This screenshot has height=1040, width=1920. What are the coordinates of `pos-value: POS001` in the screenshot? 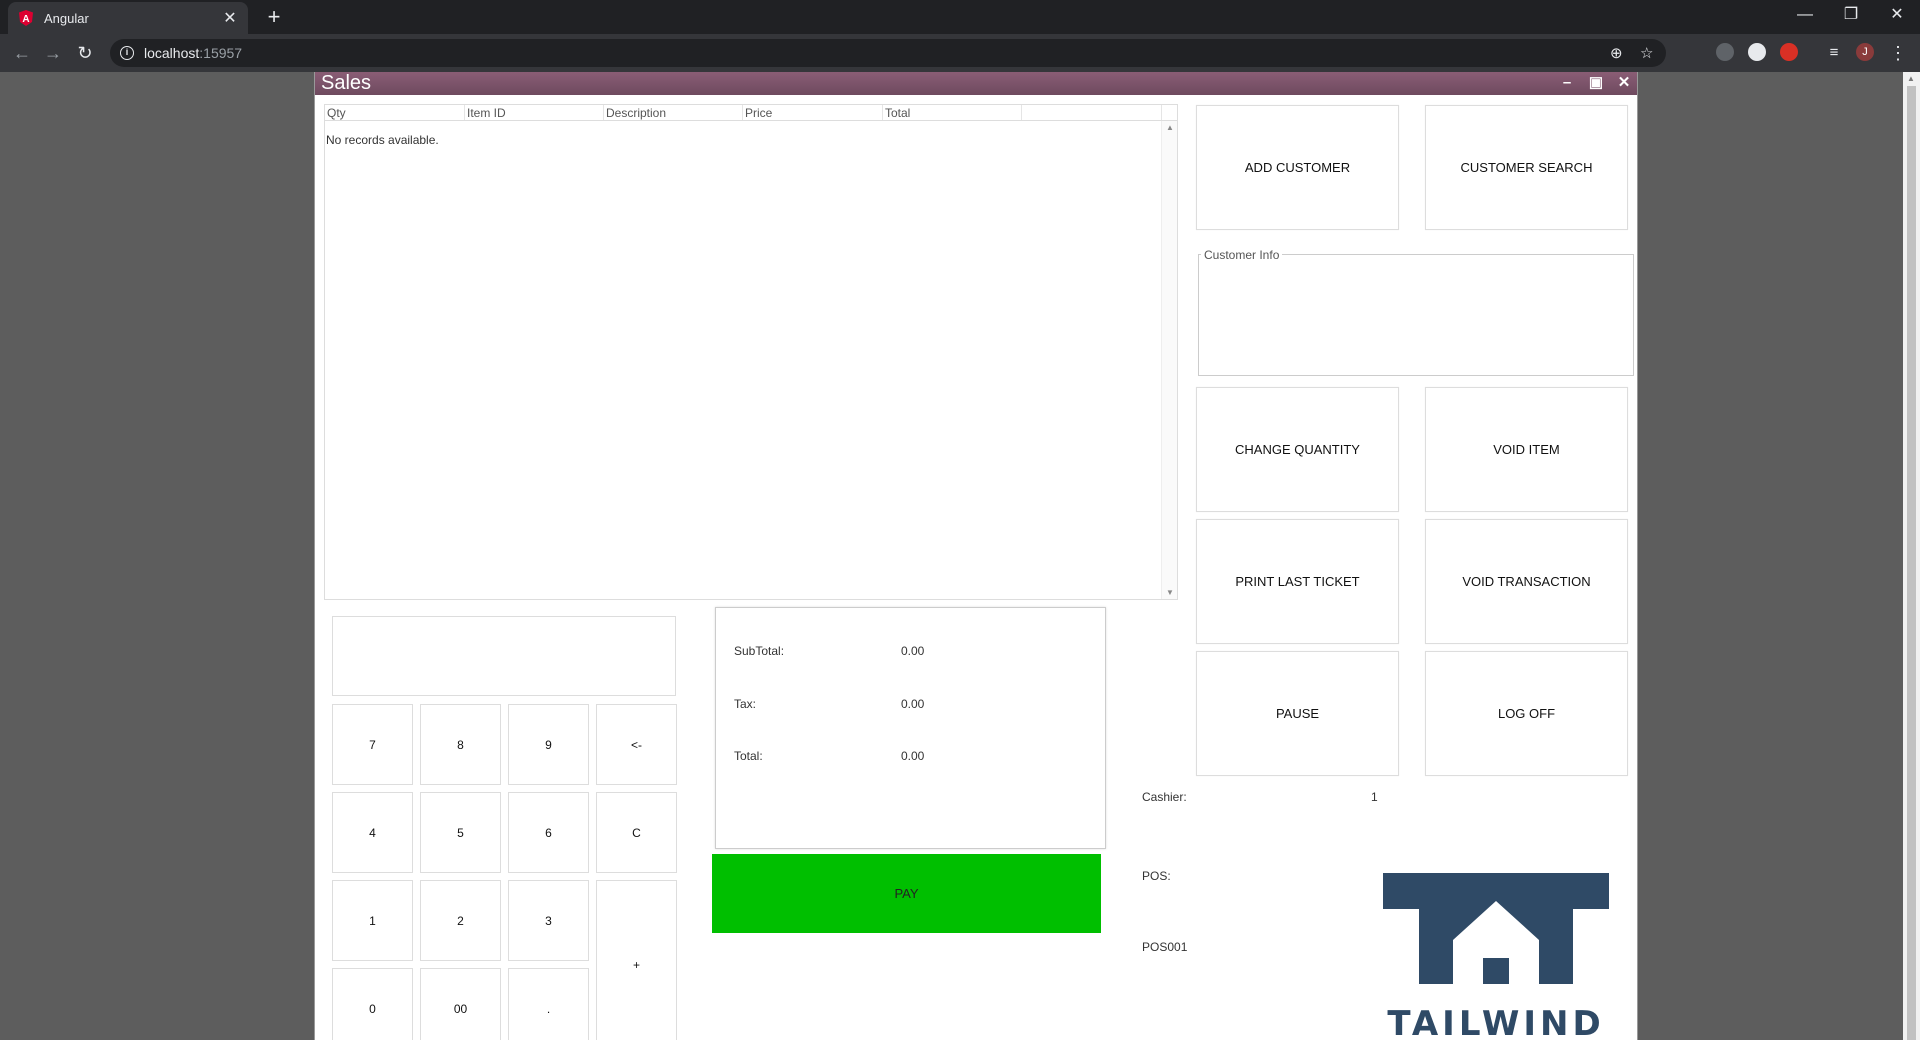 It's located at (1165, 947).